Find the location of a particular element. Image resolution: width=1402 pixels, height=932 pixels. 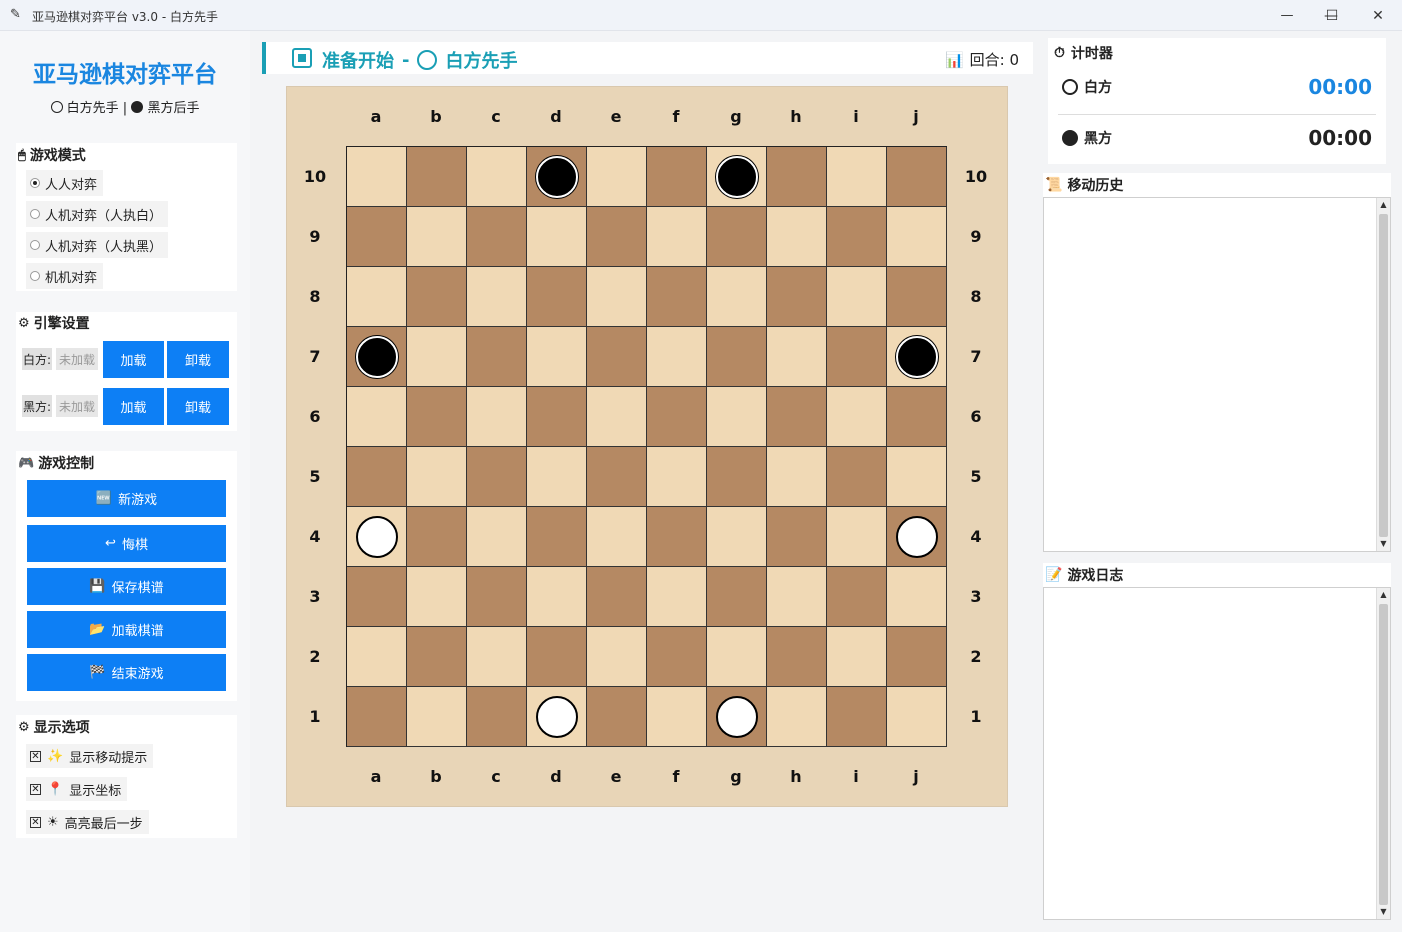

board-square-c8 is located at coordinates (497, 297).